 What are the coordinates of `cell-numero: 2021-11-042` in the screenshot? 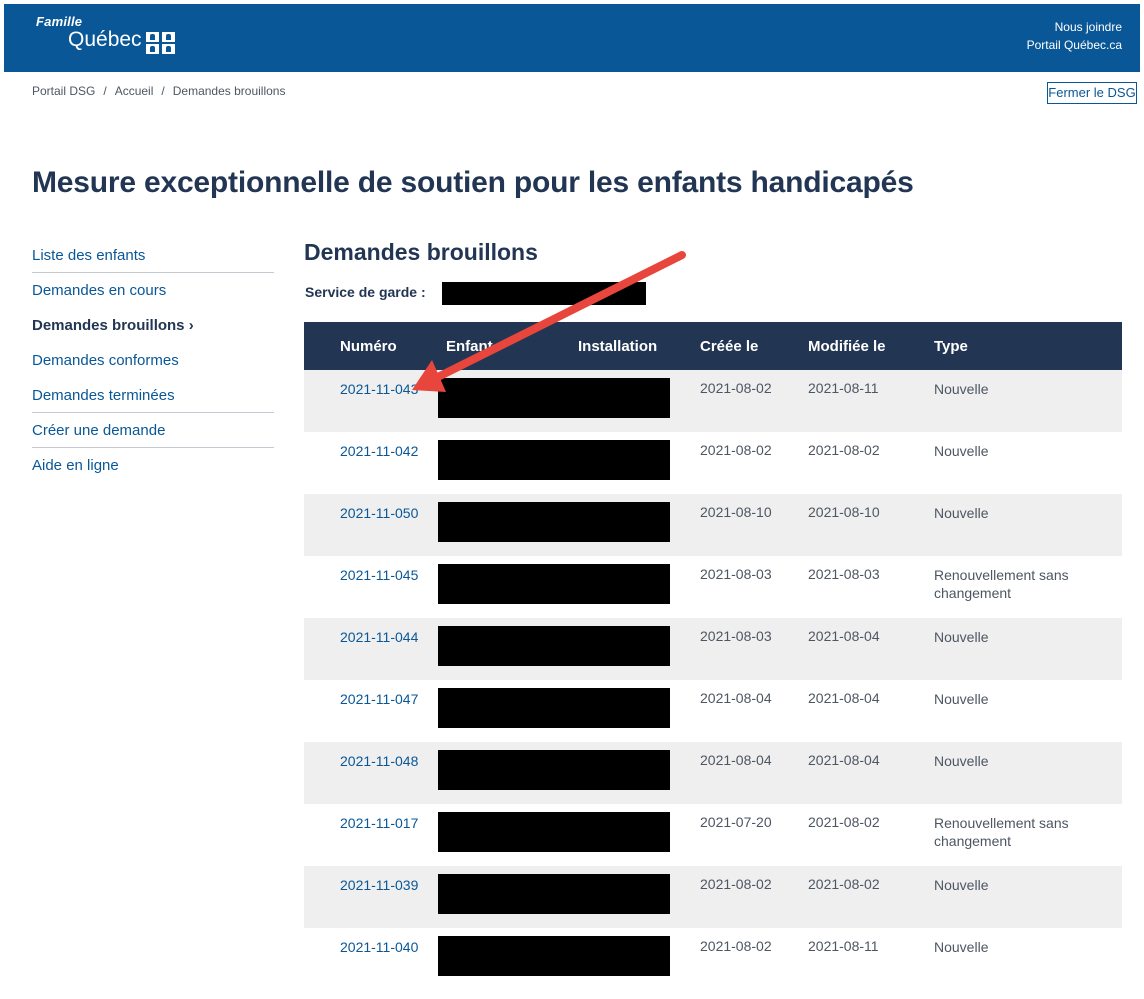 It's located at (371, 463).